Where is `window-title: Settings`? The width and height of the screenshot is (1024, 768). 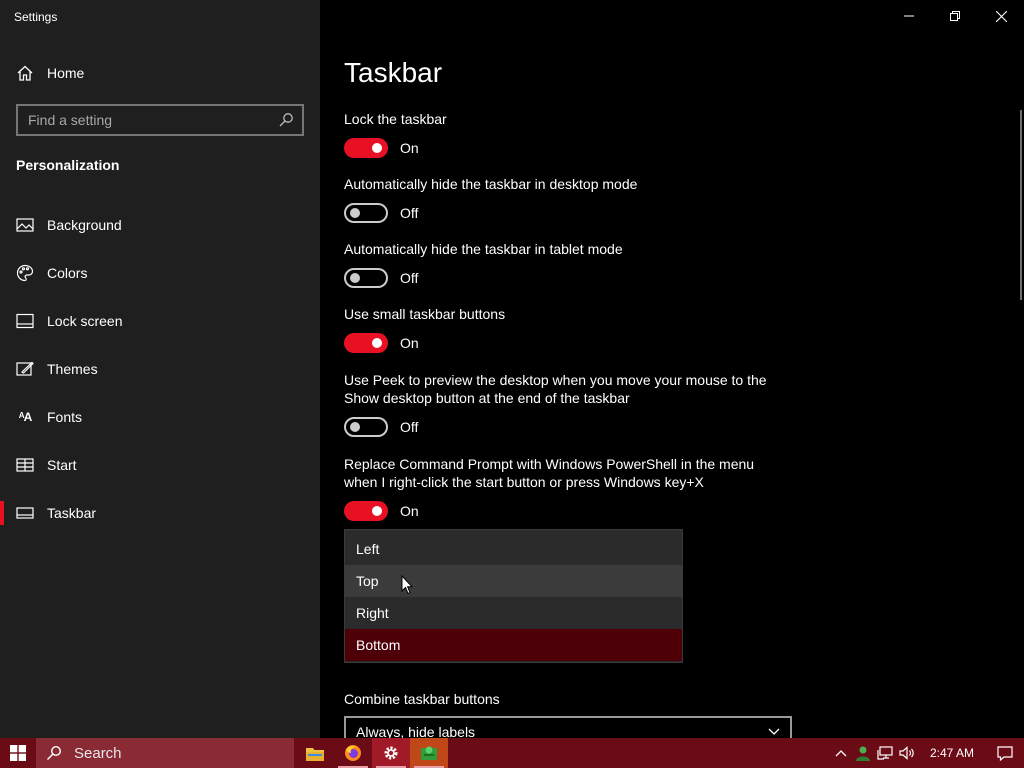 window-title: Settings is located at coordinates (36, 17).